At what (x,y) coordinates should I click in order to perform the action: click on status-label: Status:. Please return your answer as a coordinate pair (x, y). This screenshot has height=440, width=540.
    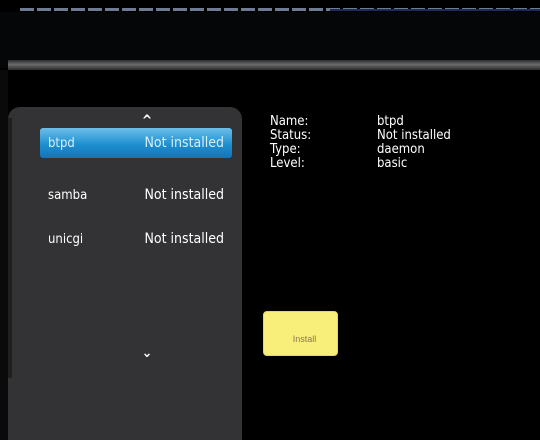
    Looking at the image, I should click on (291, 135).